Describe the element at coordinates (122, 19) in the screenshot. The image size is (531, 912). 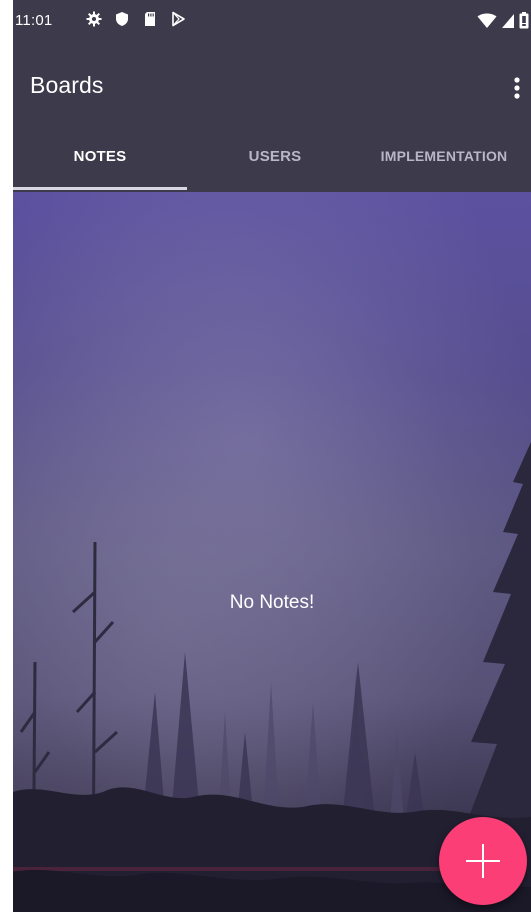
I see `shield-icon` at that location.